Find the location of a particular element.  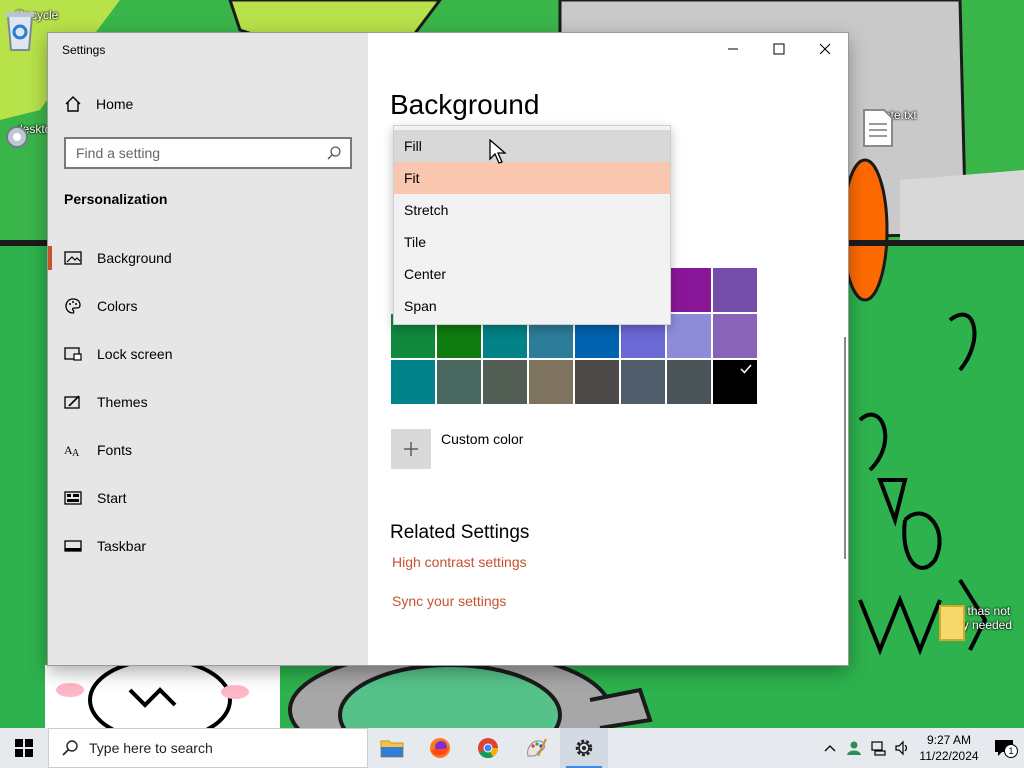

taskbar-icon is located at coordinates (73, 546).